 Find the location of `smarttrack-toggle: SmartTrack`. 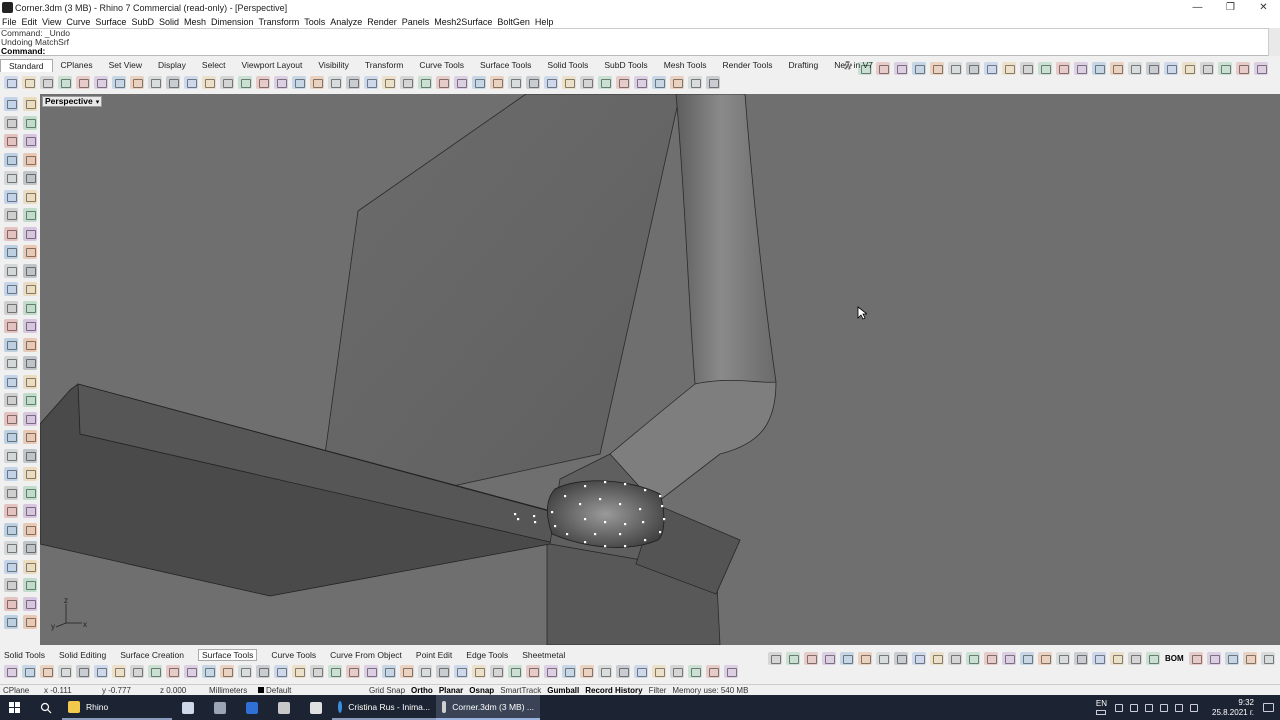

smarttrack-toggle: SmartTrack is located at coordinates (520, 690).